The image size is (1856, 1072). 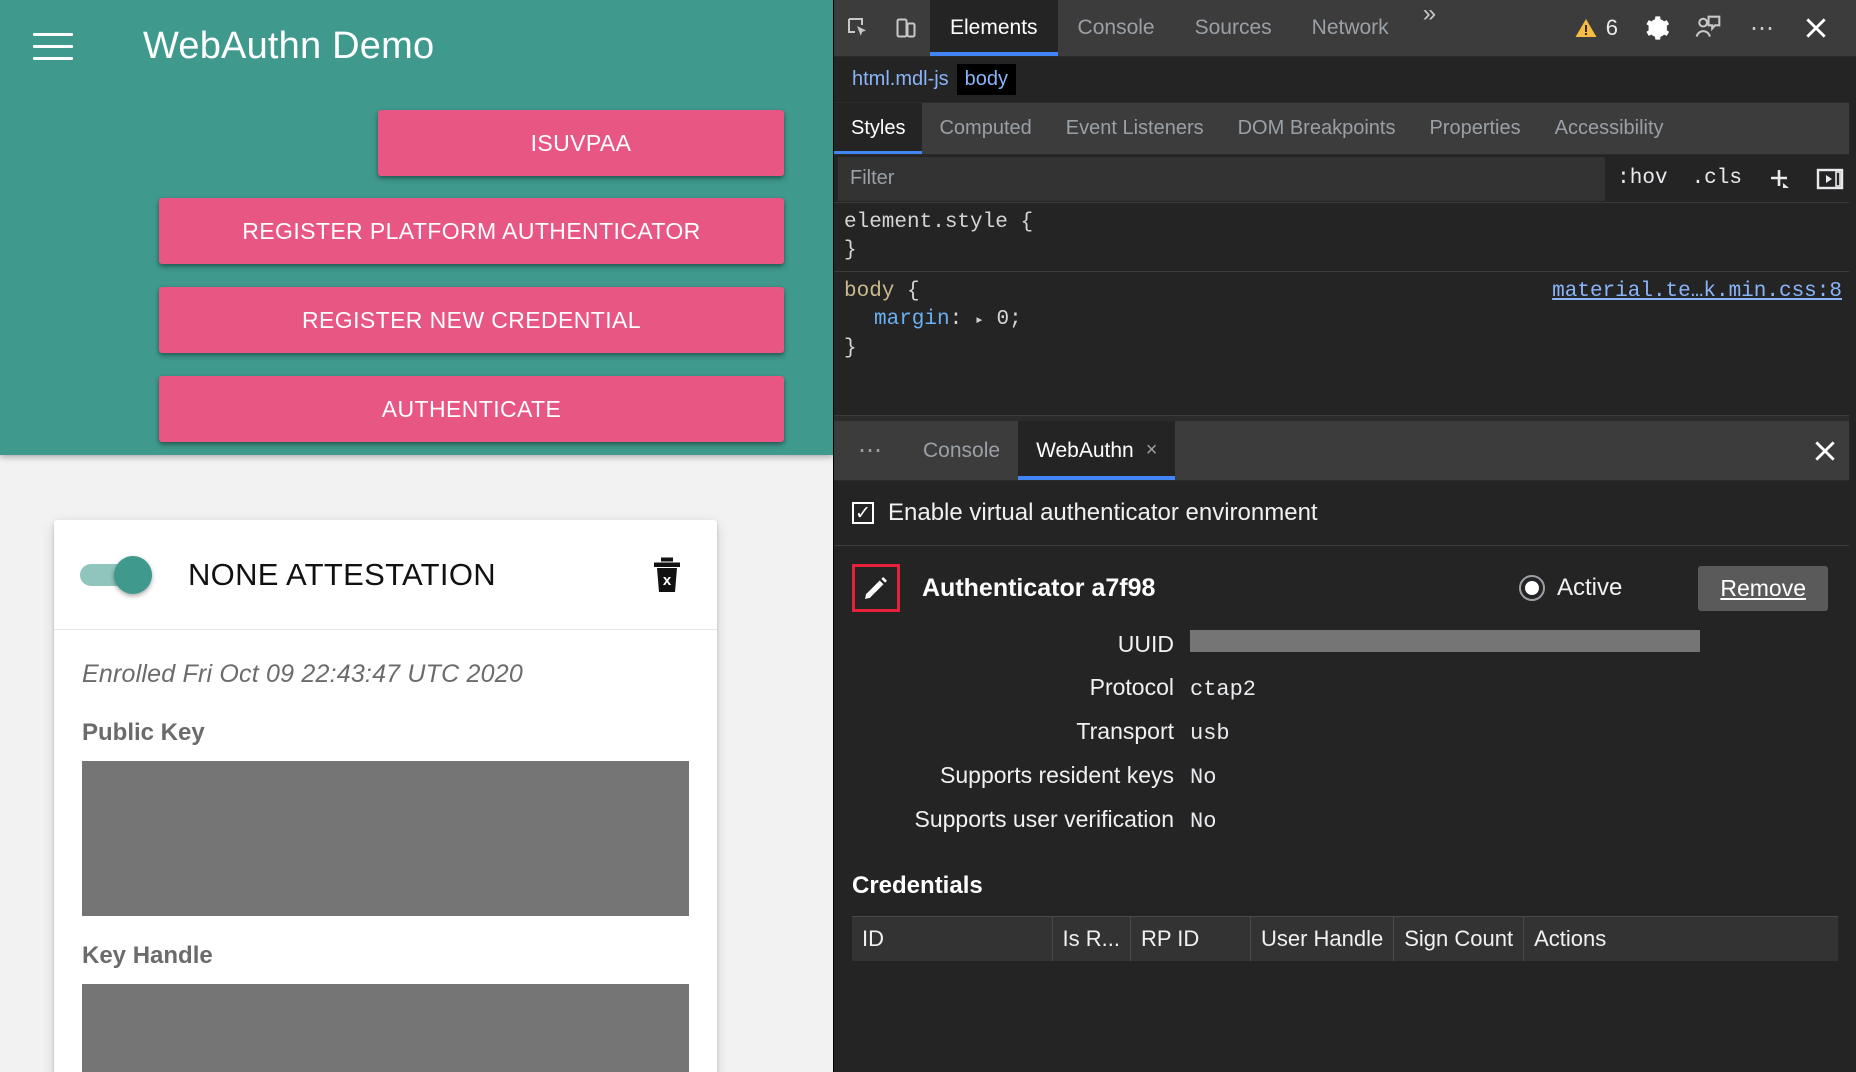 I want to click on css-value-margin: 0;, so click(x=1008, y=319).